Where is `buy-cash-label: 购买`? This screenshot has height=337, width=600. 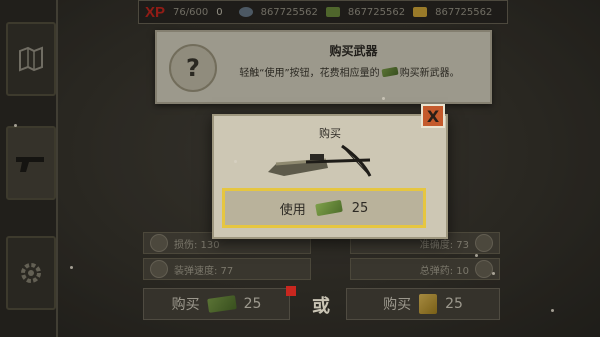 buy-cash-label: 购买 is located at coordinates (185, 305).